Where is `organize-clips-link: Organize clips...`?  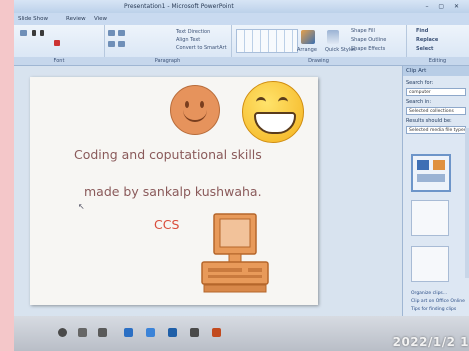 organize-clips-link: Organize clips... is located at coordinates (429, 293).